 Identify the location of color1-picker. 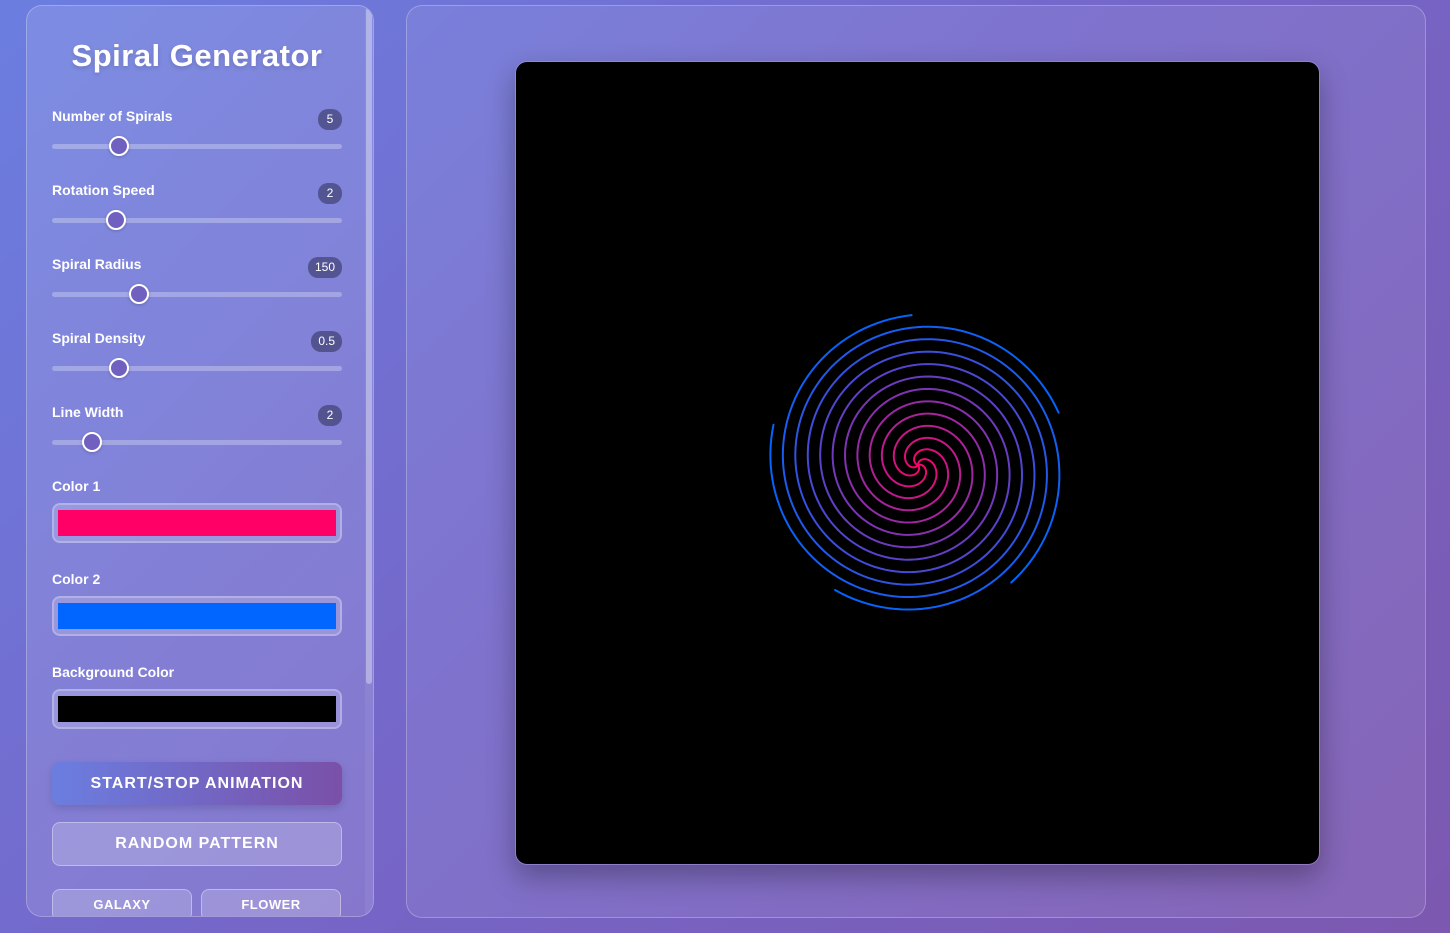
(197, 523).